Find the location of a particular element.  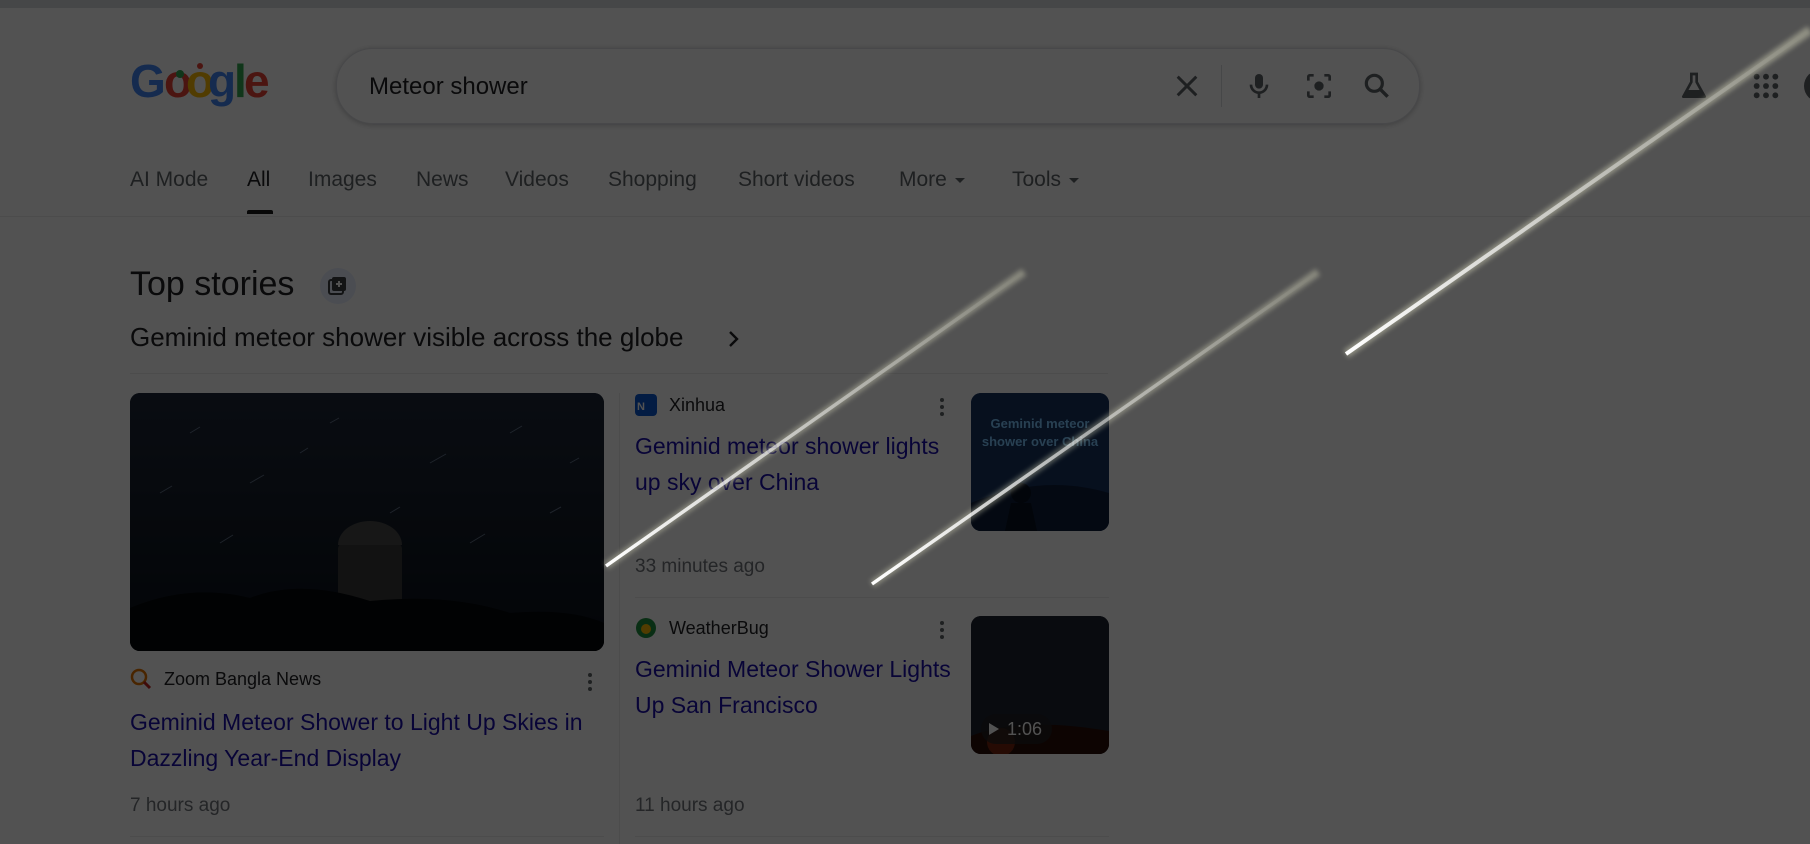

source-name: WeatherBug is located at coordinates (719, 627).